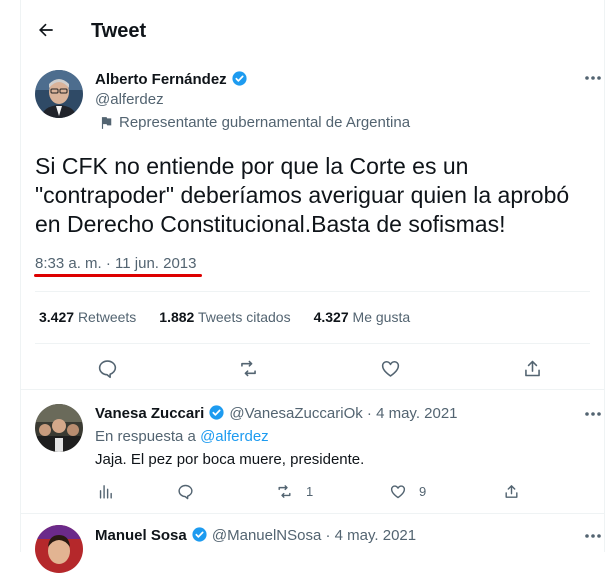  Describe the element at coordinates (230, 459) in the screenshot. I see `reply-text: Jaja. El pez por boca muere, presidente.` at that location.